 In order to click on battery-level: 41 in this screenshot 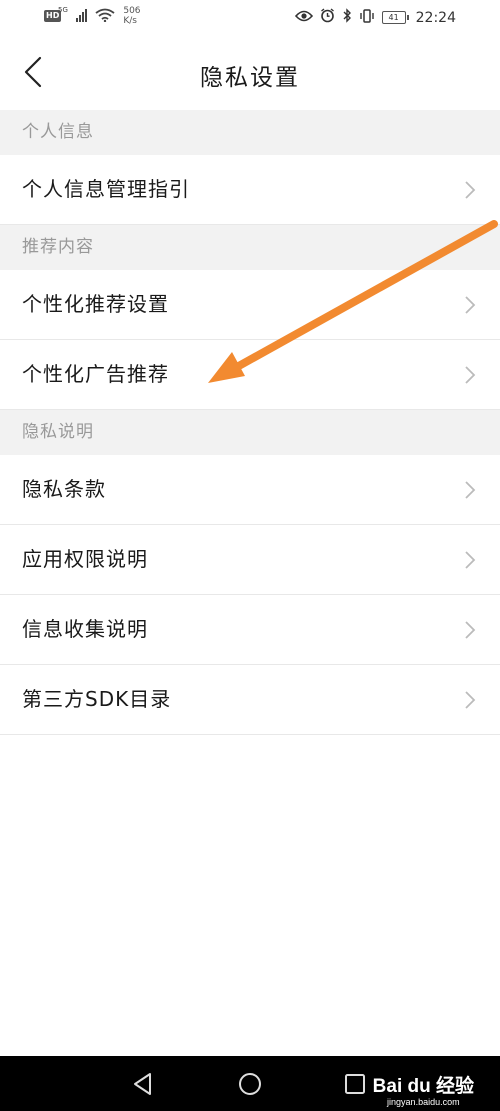, I will do `click(393, 17)`.